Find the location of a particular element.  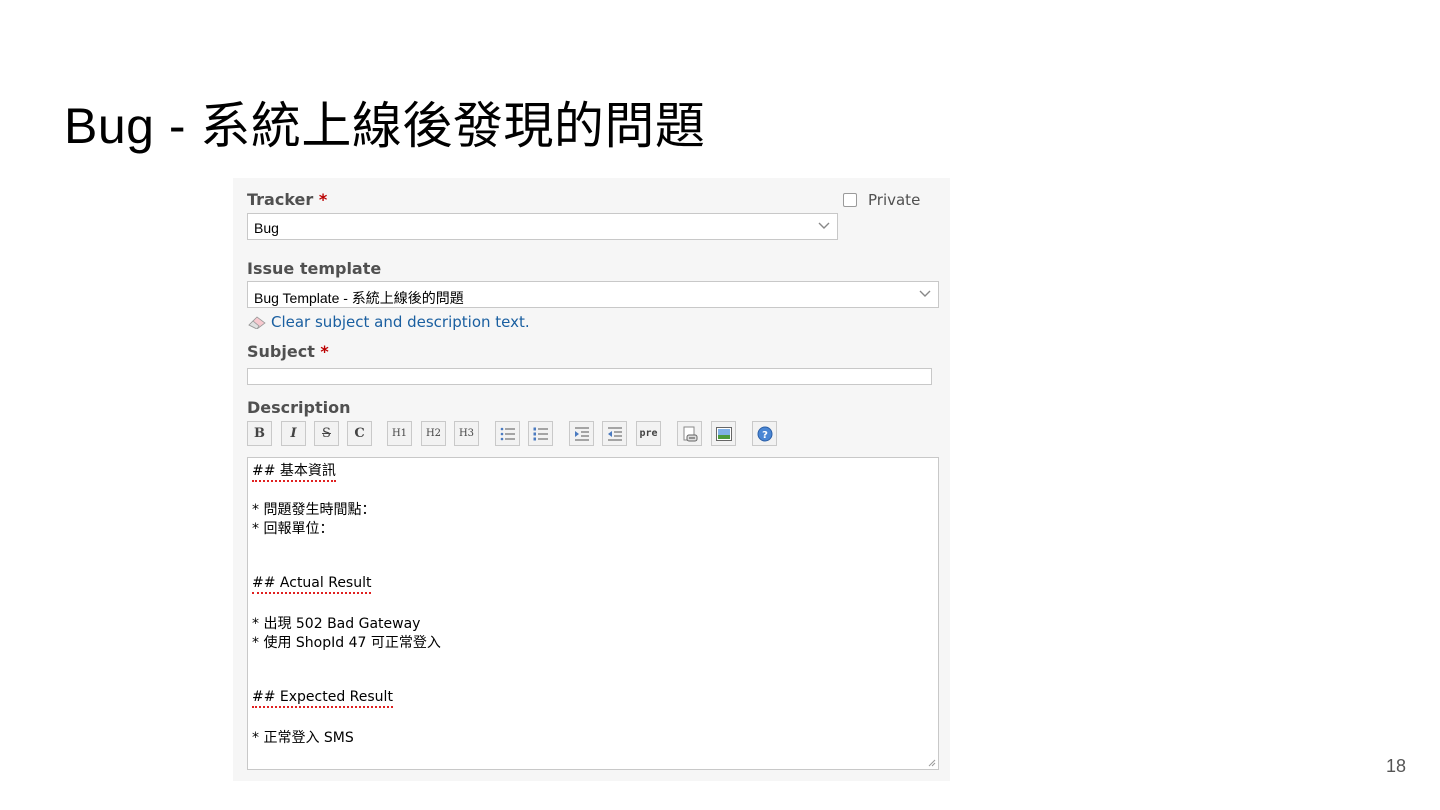

italic-button: I is located at coordinates (293, 433).